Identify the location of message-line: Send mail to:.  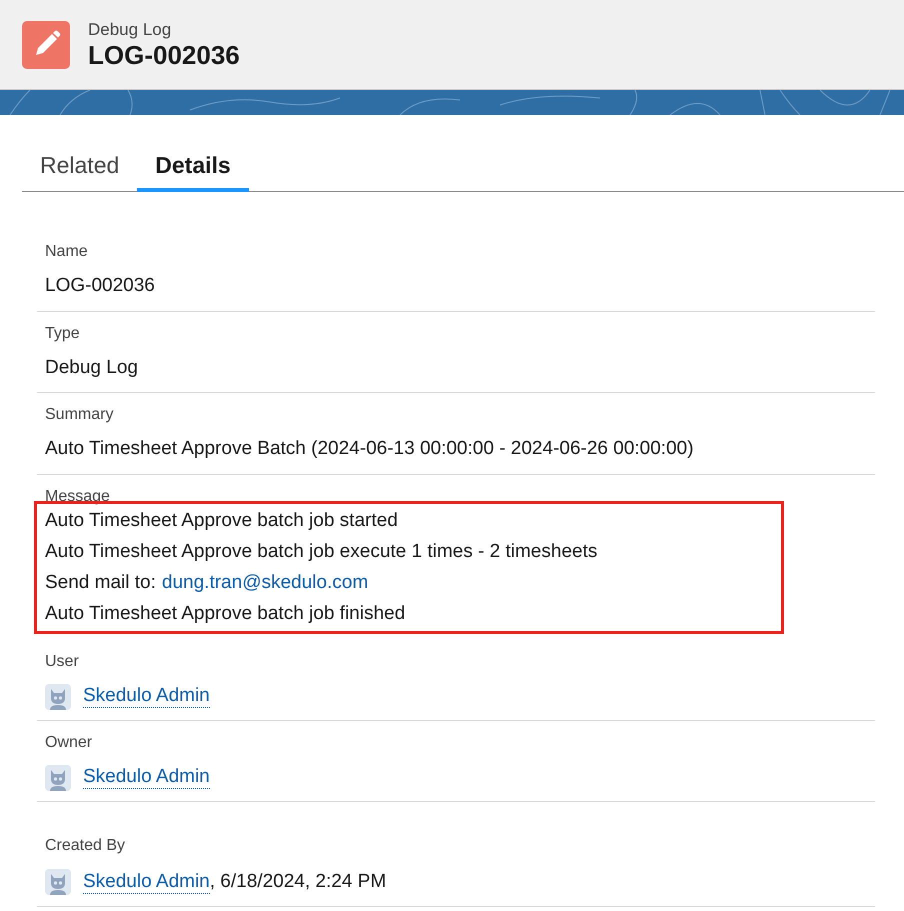
(100, 583).